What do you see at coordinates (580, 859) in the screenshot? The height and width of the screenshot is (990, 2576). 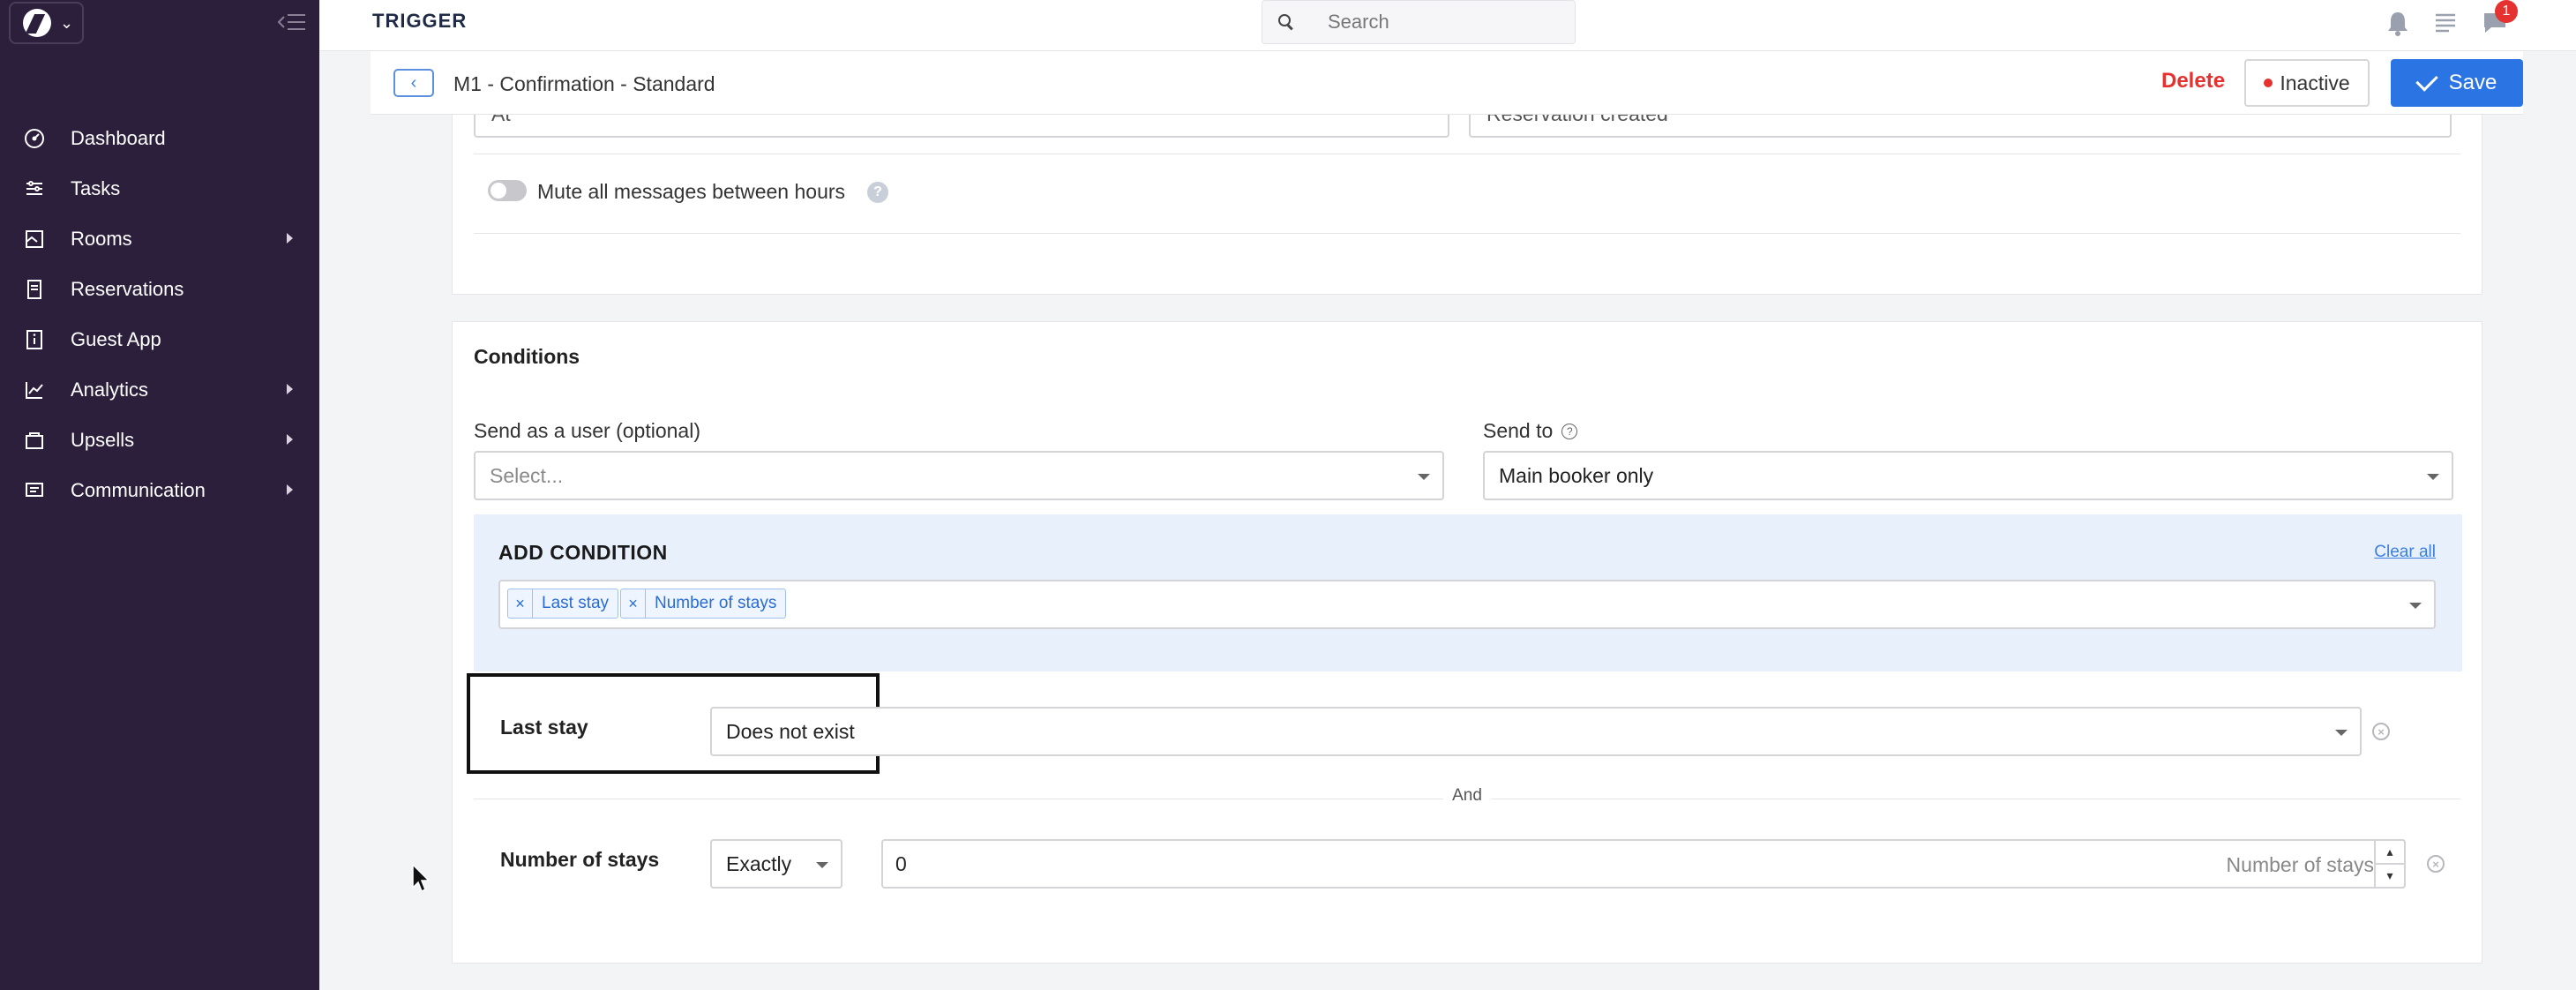 I see `number-of-stays-label: Number of stays` at bounding box center [580, 859].